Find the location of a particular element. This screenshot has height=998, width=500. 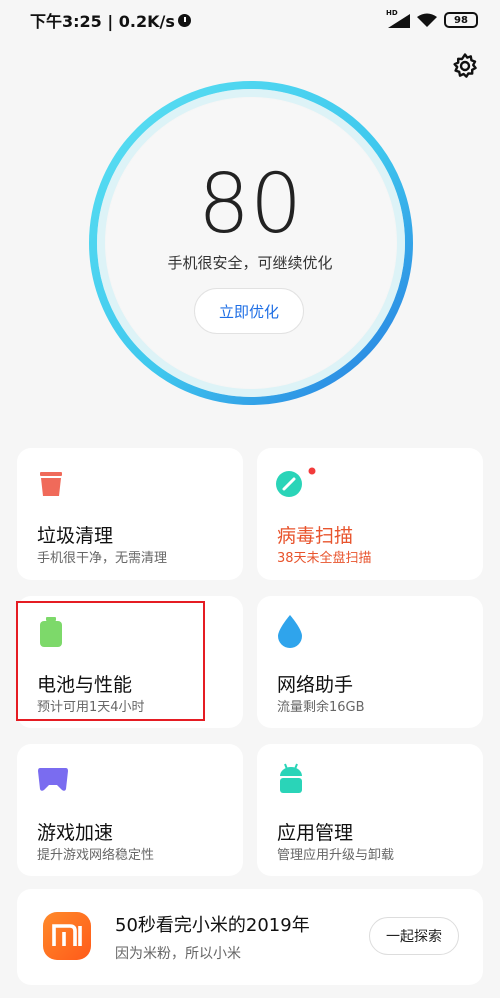

battery-level: 98 is located at coordinates (461, 20).